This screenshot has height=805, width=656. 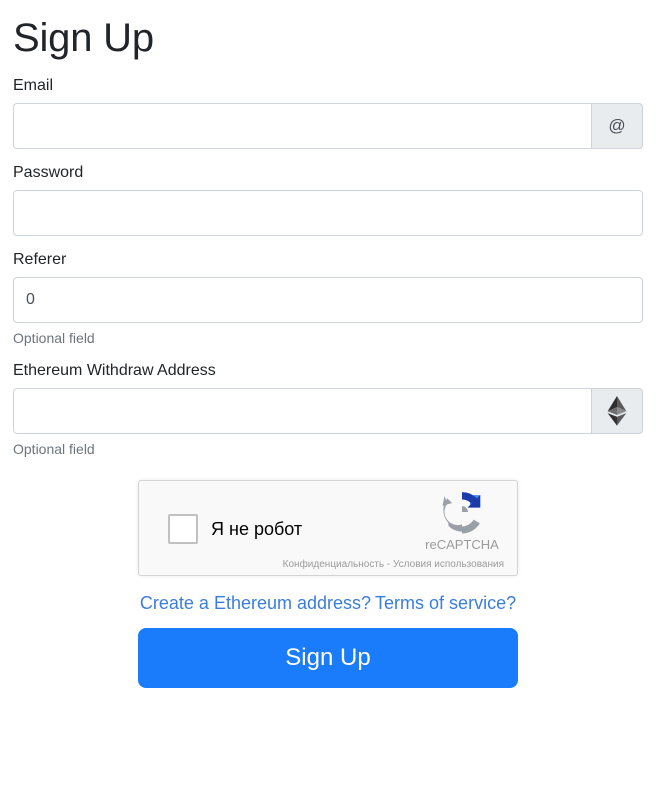 I want to click on sign-up-button: Sign Up, so click(x=328, y=658).